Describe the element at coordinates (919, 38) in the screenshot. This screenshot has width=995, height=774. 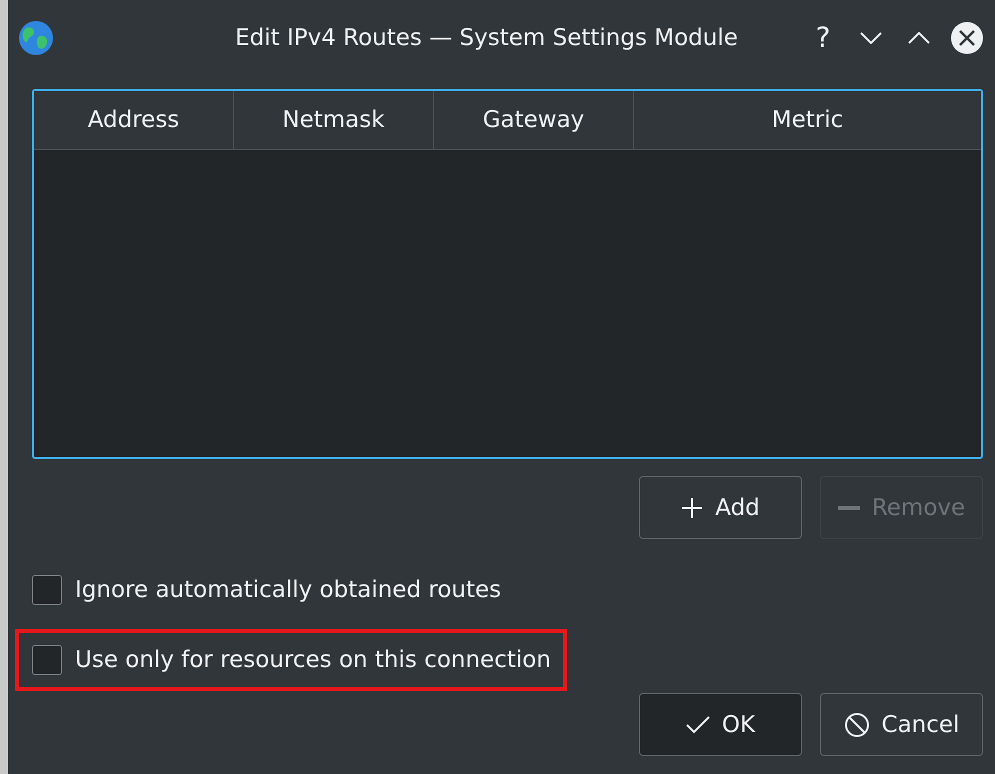
I see `chevron-up-icon` at that location.